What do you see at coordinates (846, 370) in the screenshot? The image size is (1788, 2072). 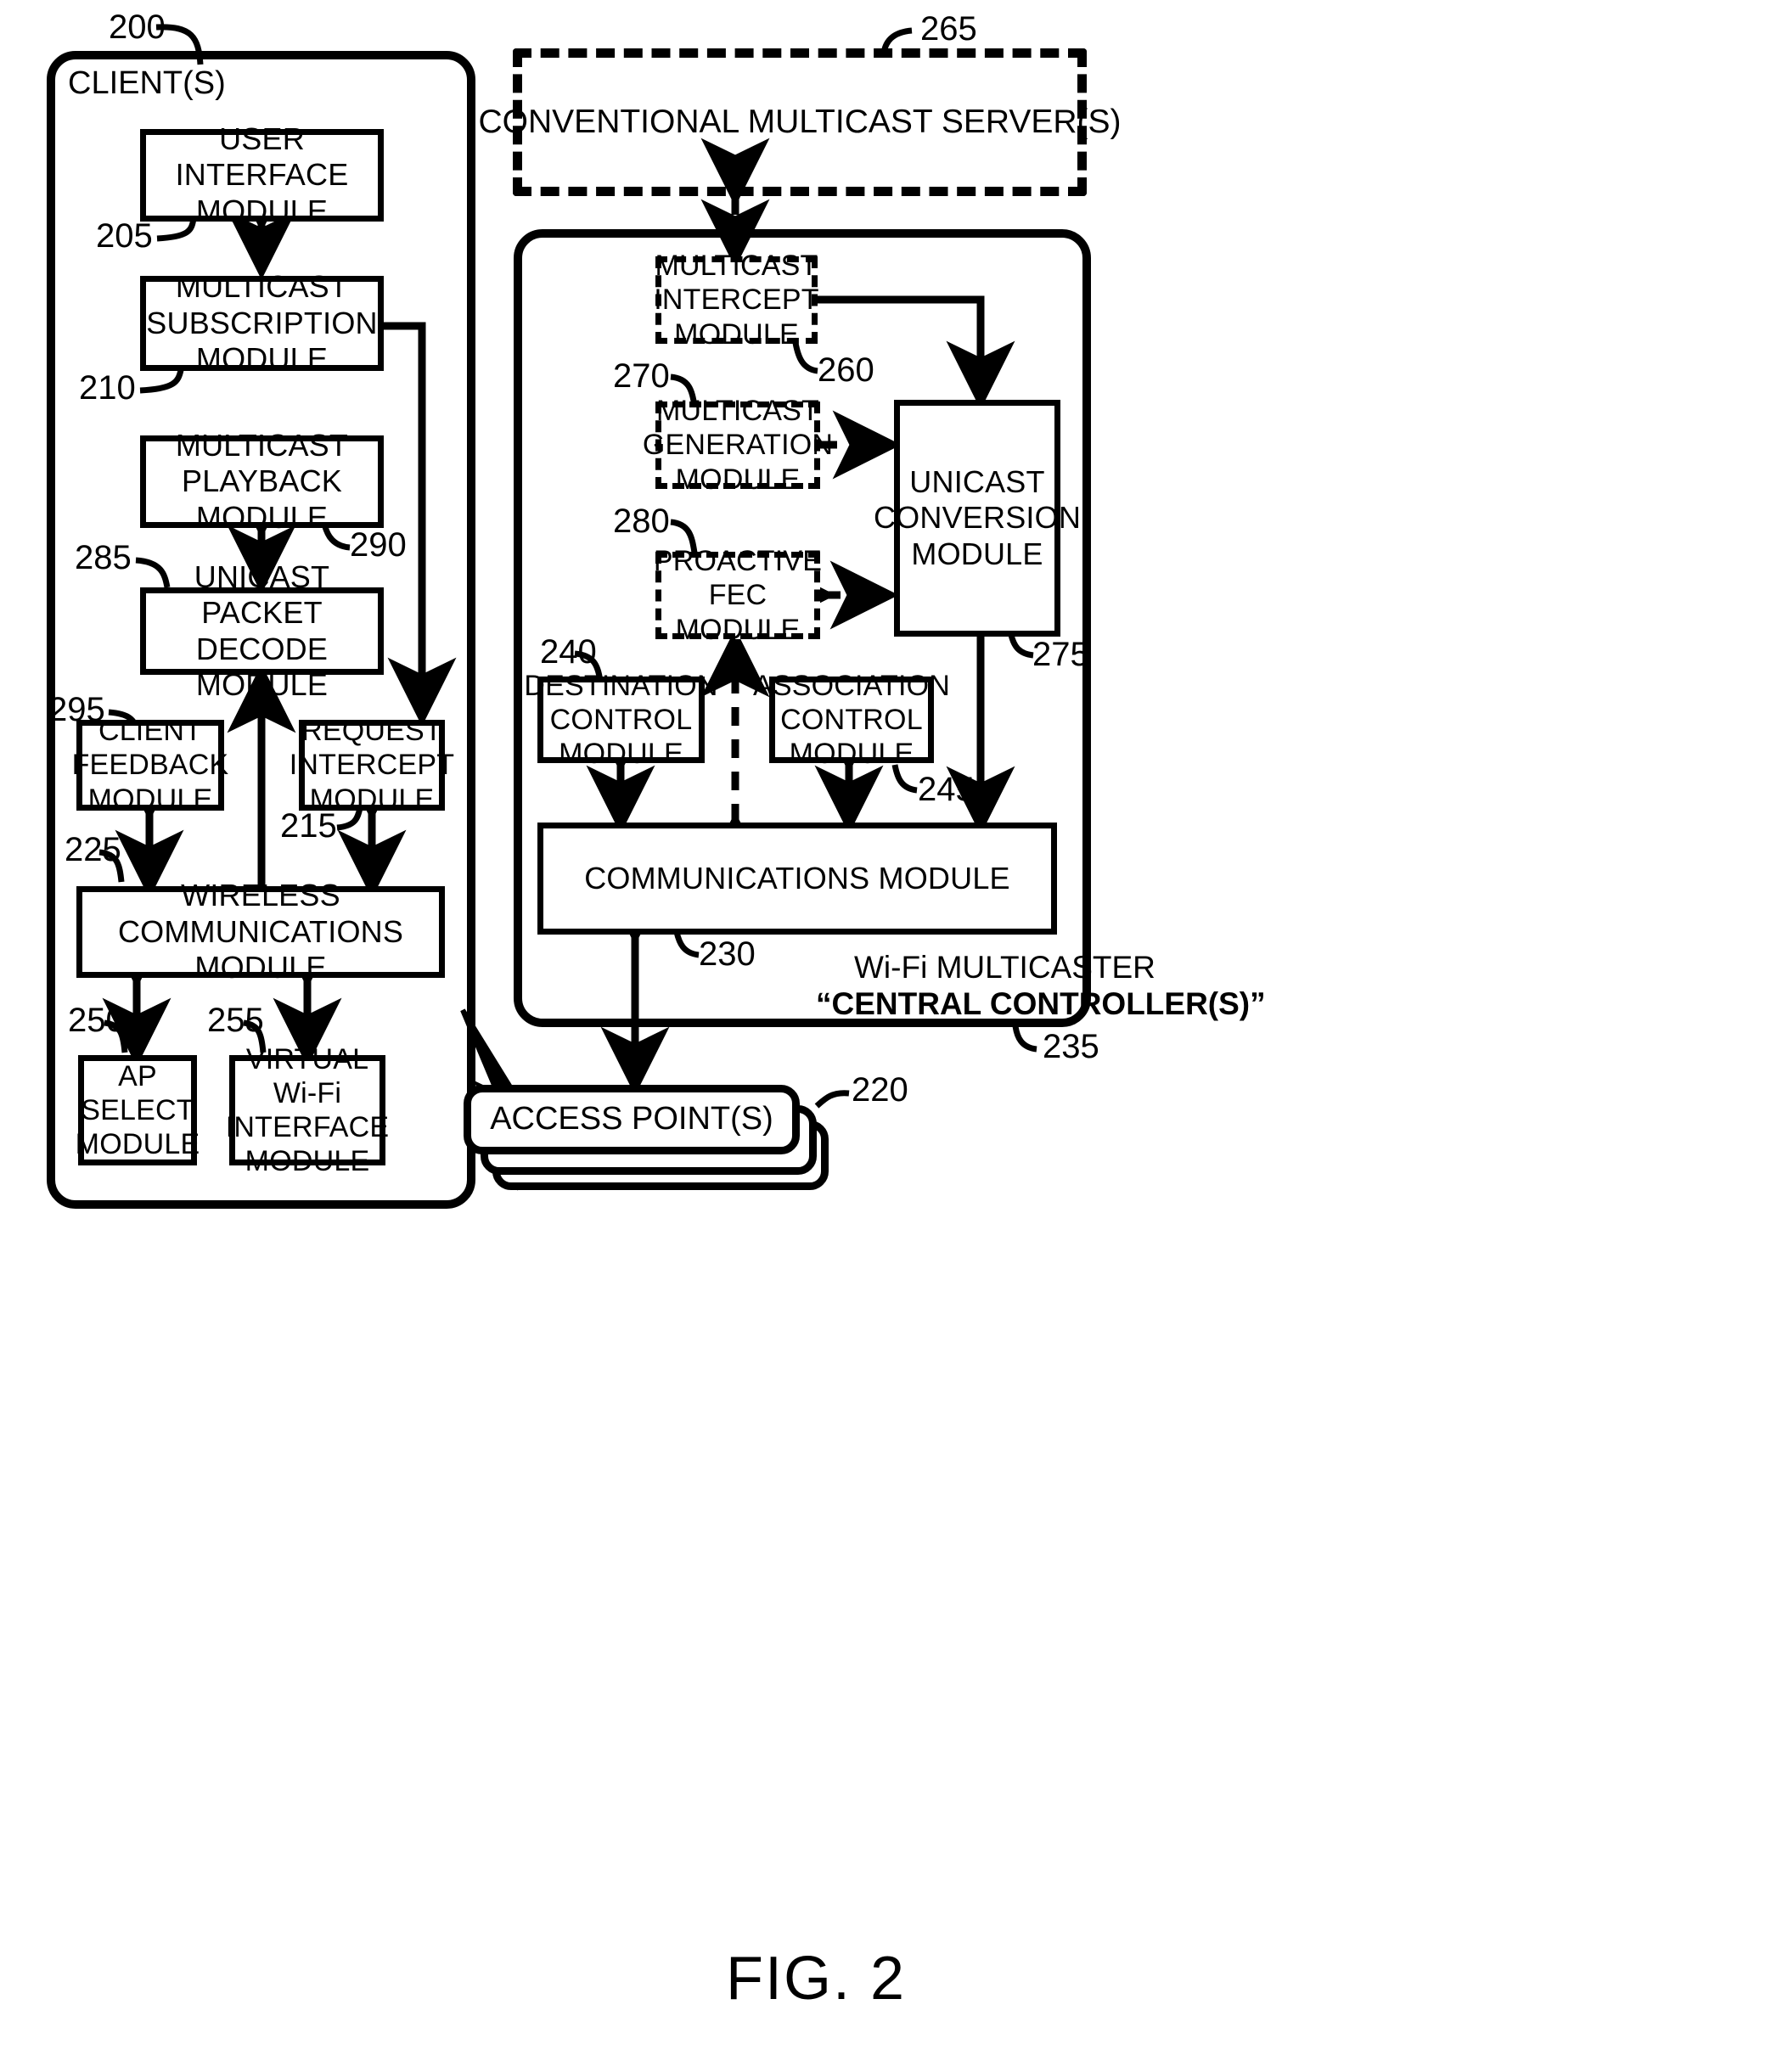 I see `ref-260: 260` at bounding box center [846, 370].